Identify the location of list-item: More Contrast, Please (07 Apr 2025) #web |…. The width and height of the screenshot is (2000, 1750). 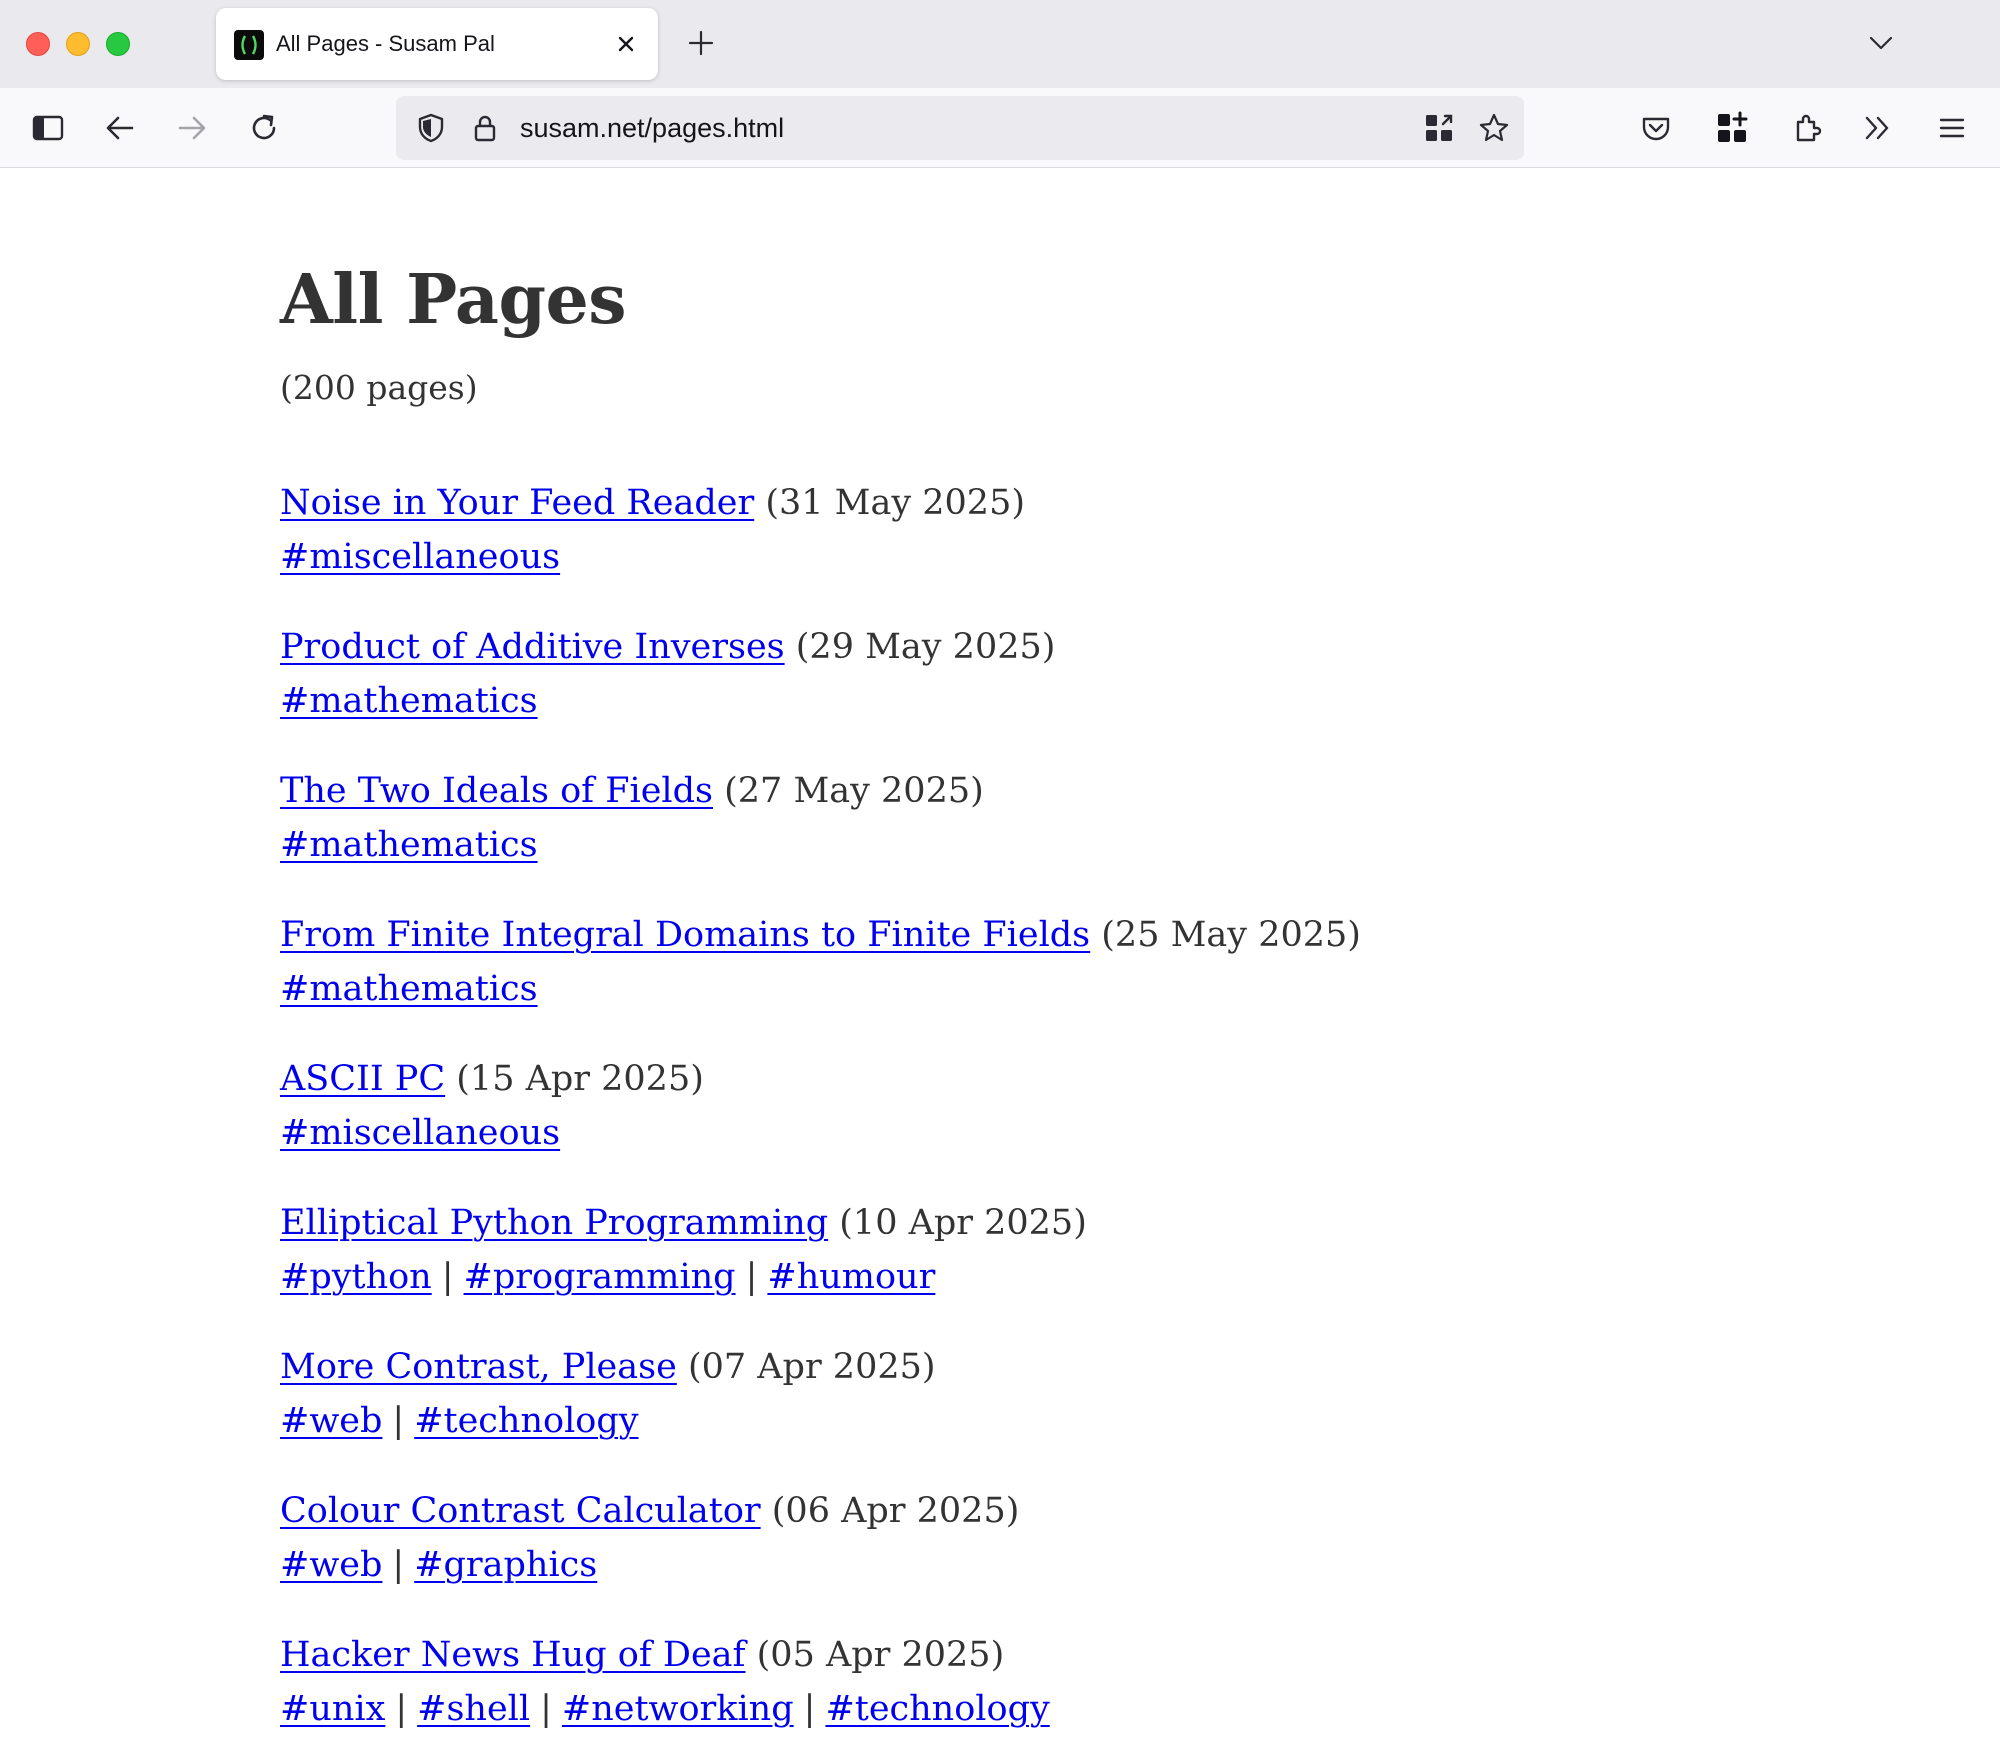
(820, 1412).